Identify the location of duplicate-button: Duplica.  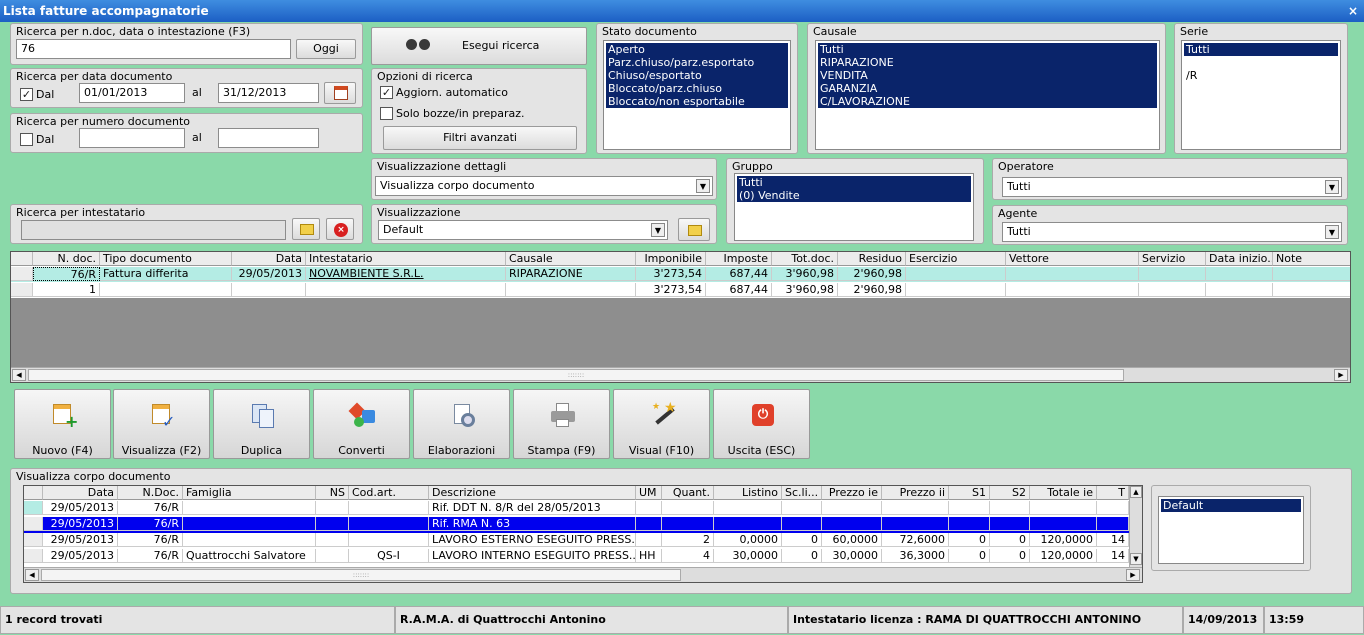
(261, 424).